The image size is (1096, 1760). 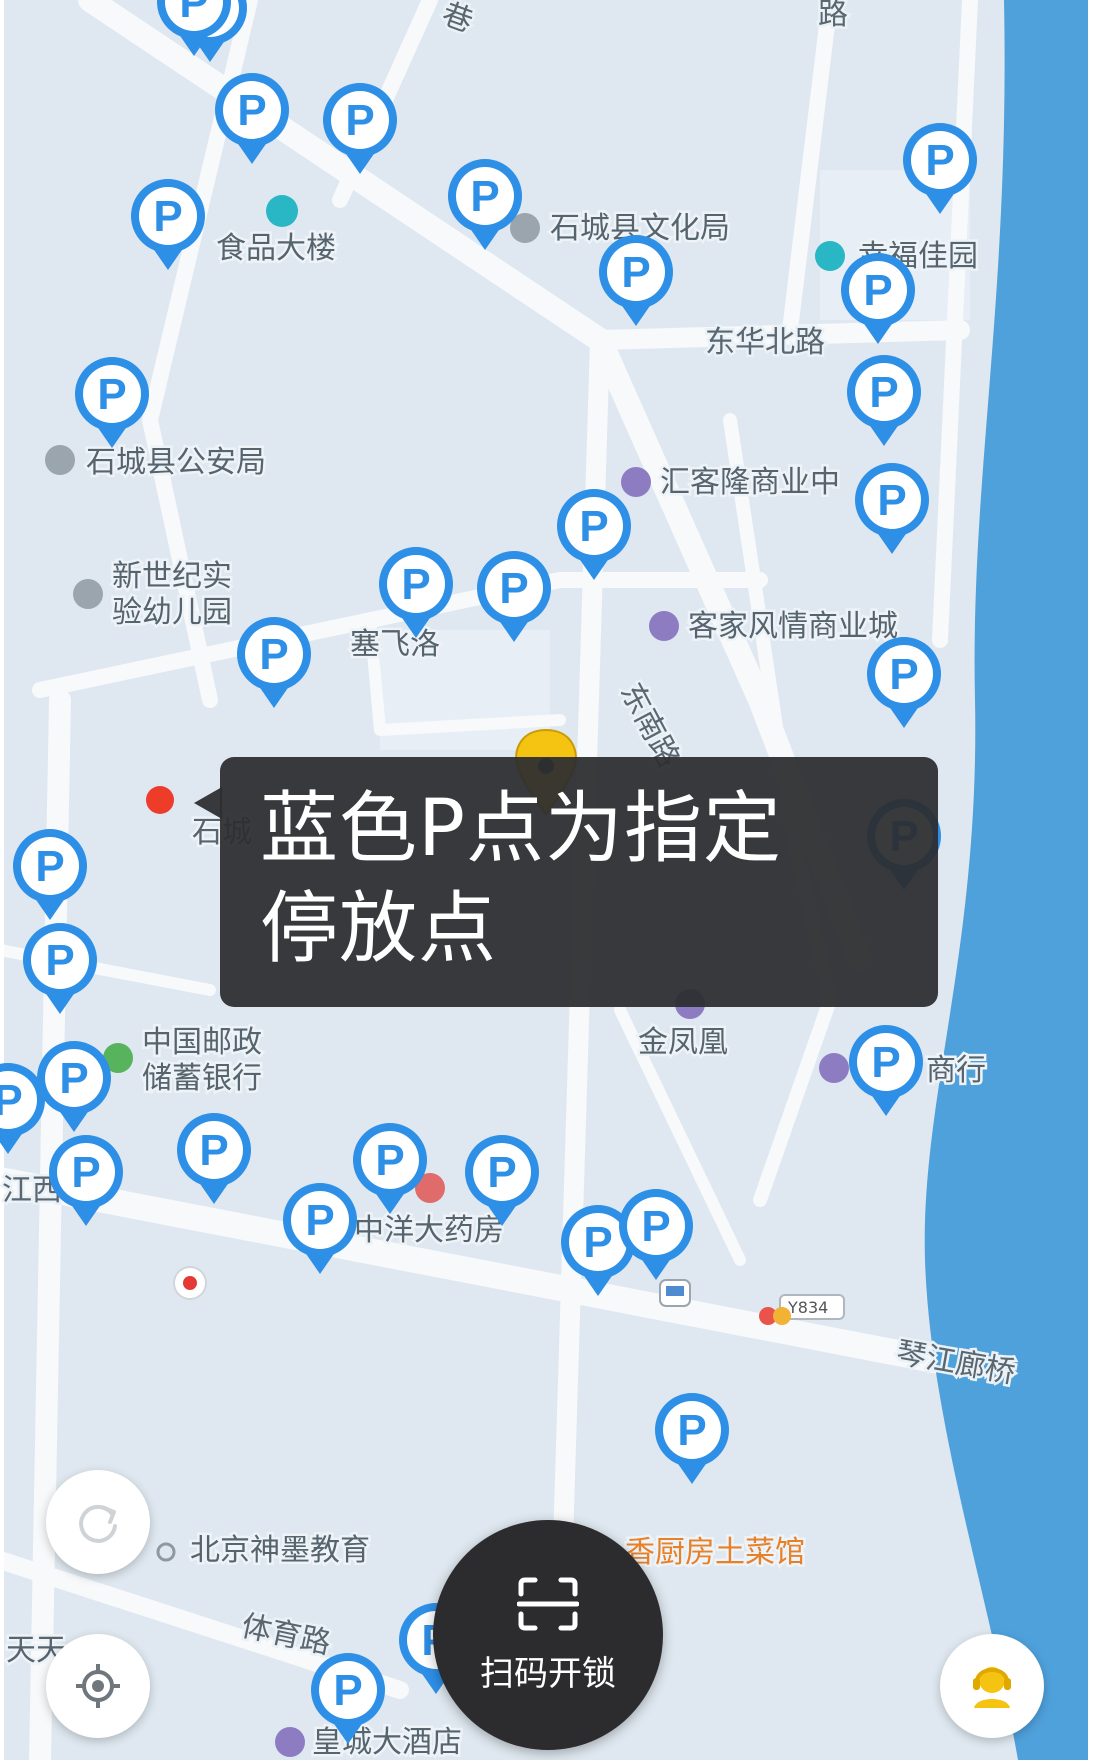 I want to click on poi-jinfenghuang: 金凤凰, so click(x=683, y=1042).